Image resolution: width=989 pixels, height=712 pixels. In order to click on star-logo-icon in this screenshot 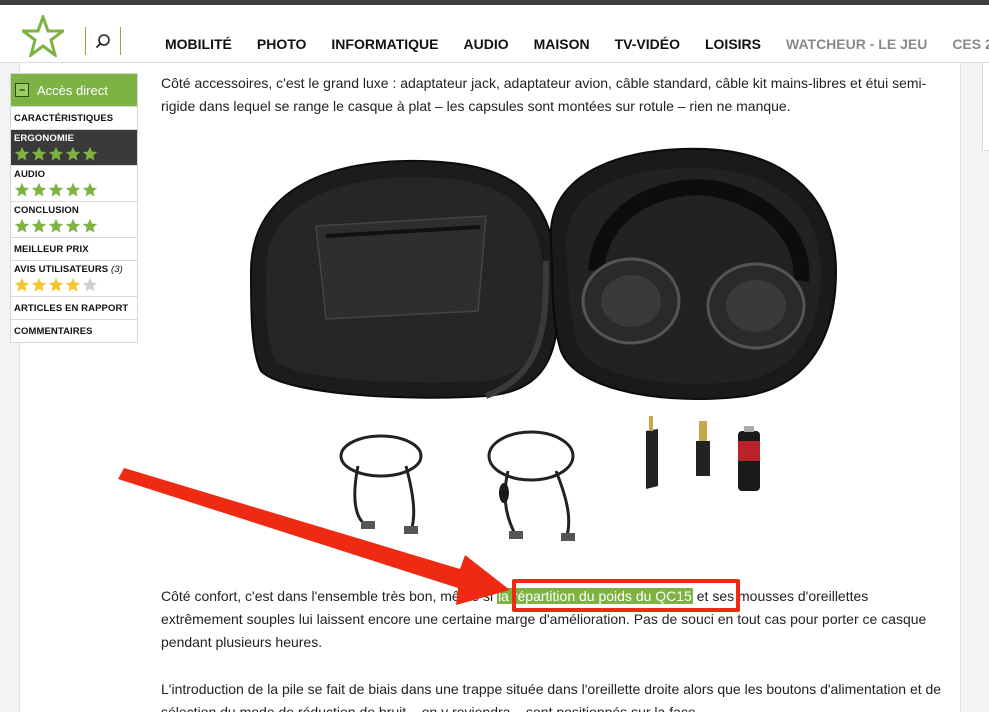, I will do `click(43, 35)`.